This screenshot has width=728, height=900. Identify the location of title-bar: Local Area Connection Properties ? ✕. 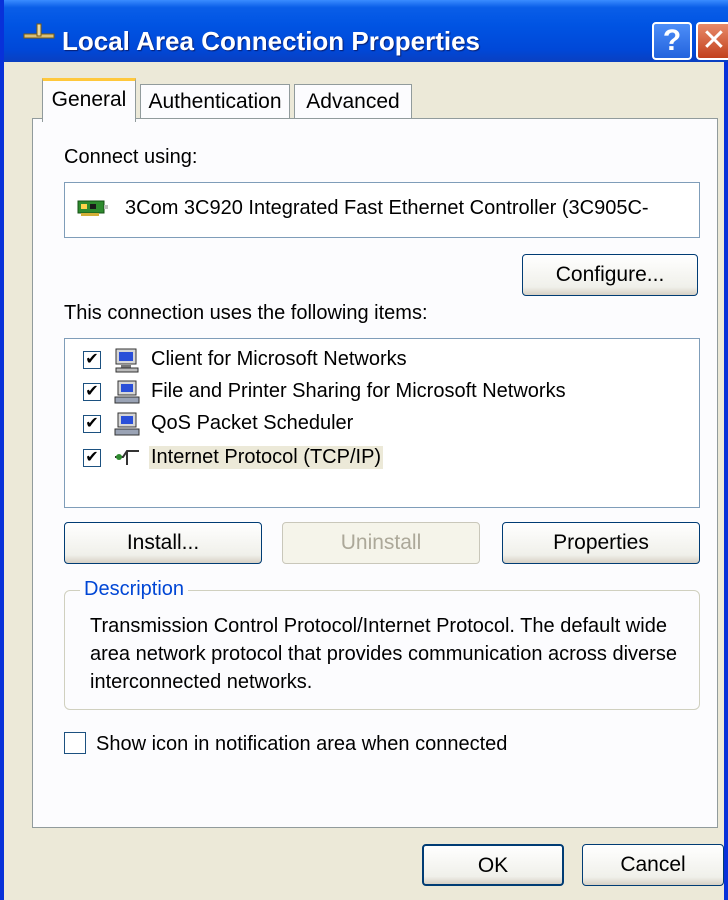
(366, 31).